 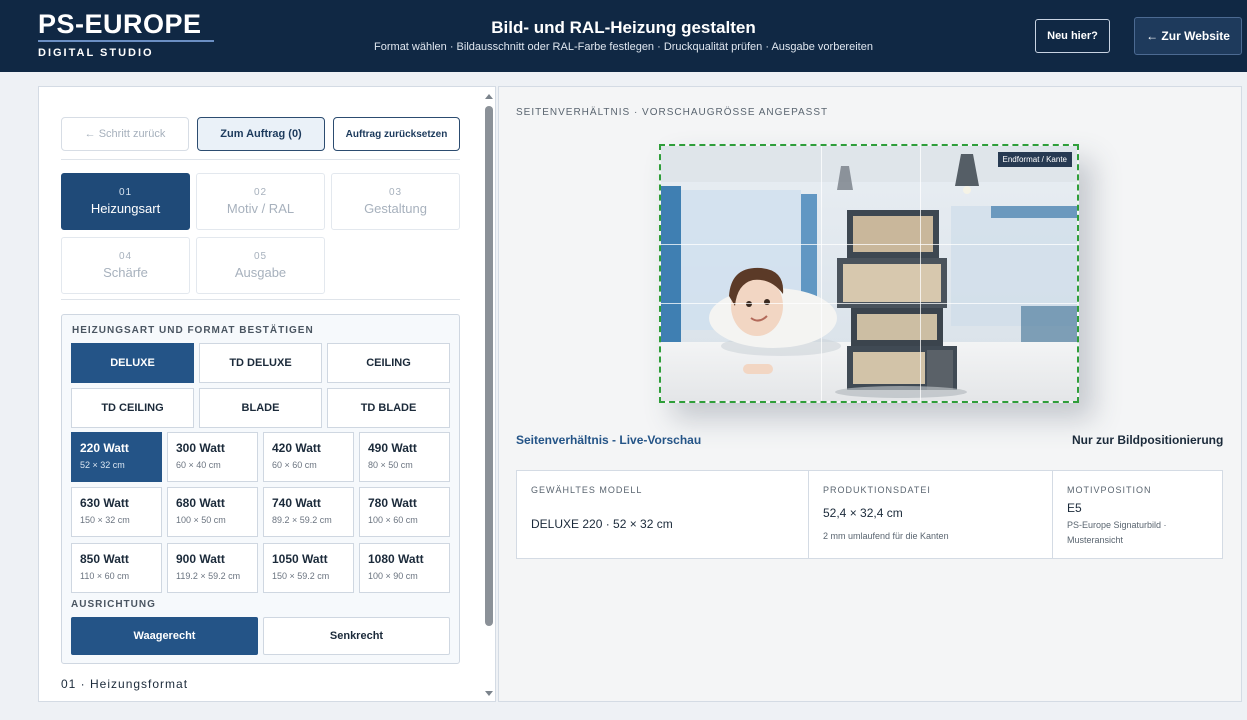 I want to click on motif-preview: Endformat / Kante, so click(x=869, y=273).